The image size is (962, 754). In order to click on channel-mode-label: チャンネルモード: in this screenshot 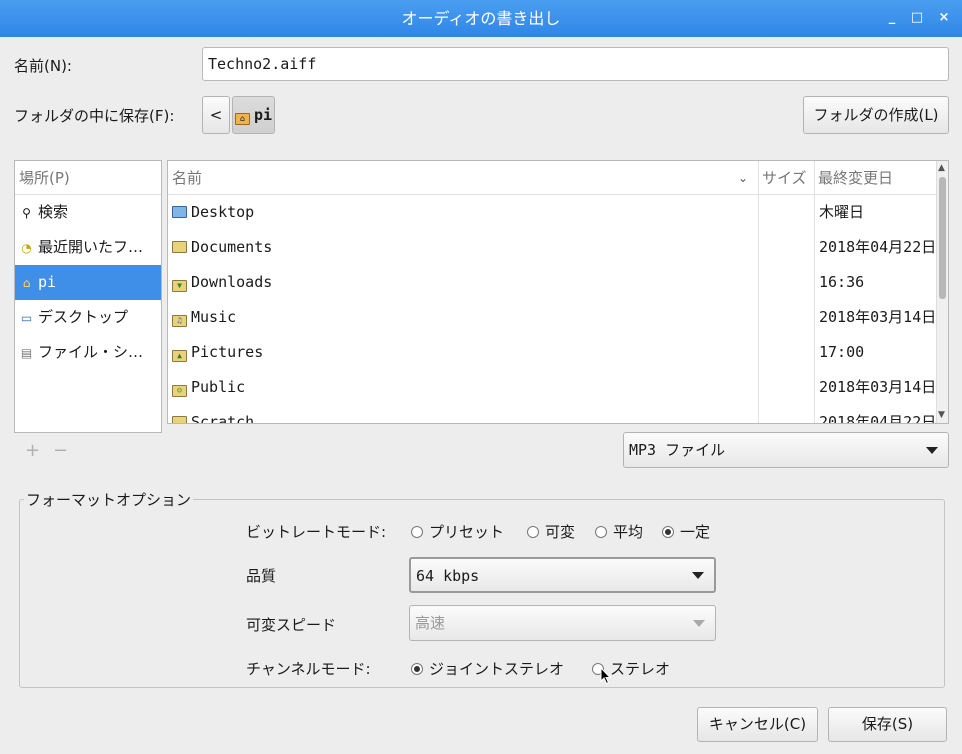, I will do `click(308, 669)`.